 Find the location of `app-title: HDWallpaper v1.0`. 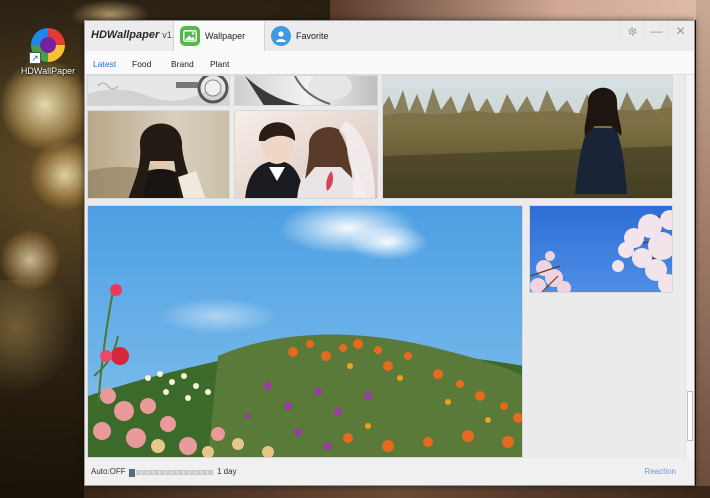

app-title: HDWallpaper v1.0 is located at coordinates (135, 35).